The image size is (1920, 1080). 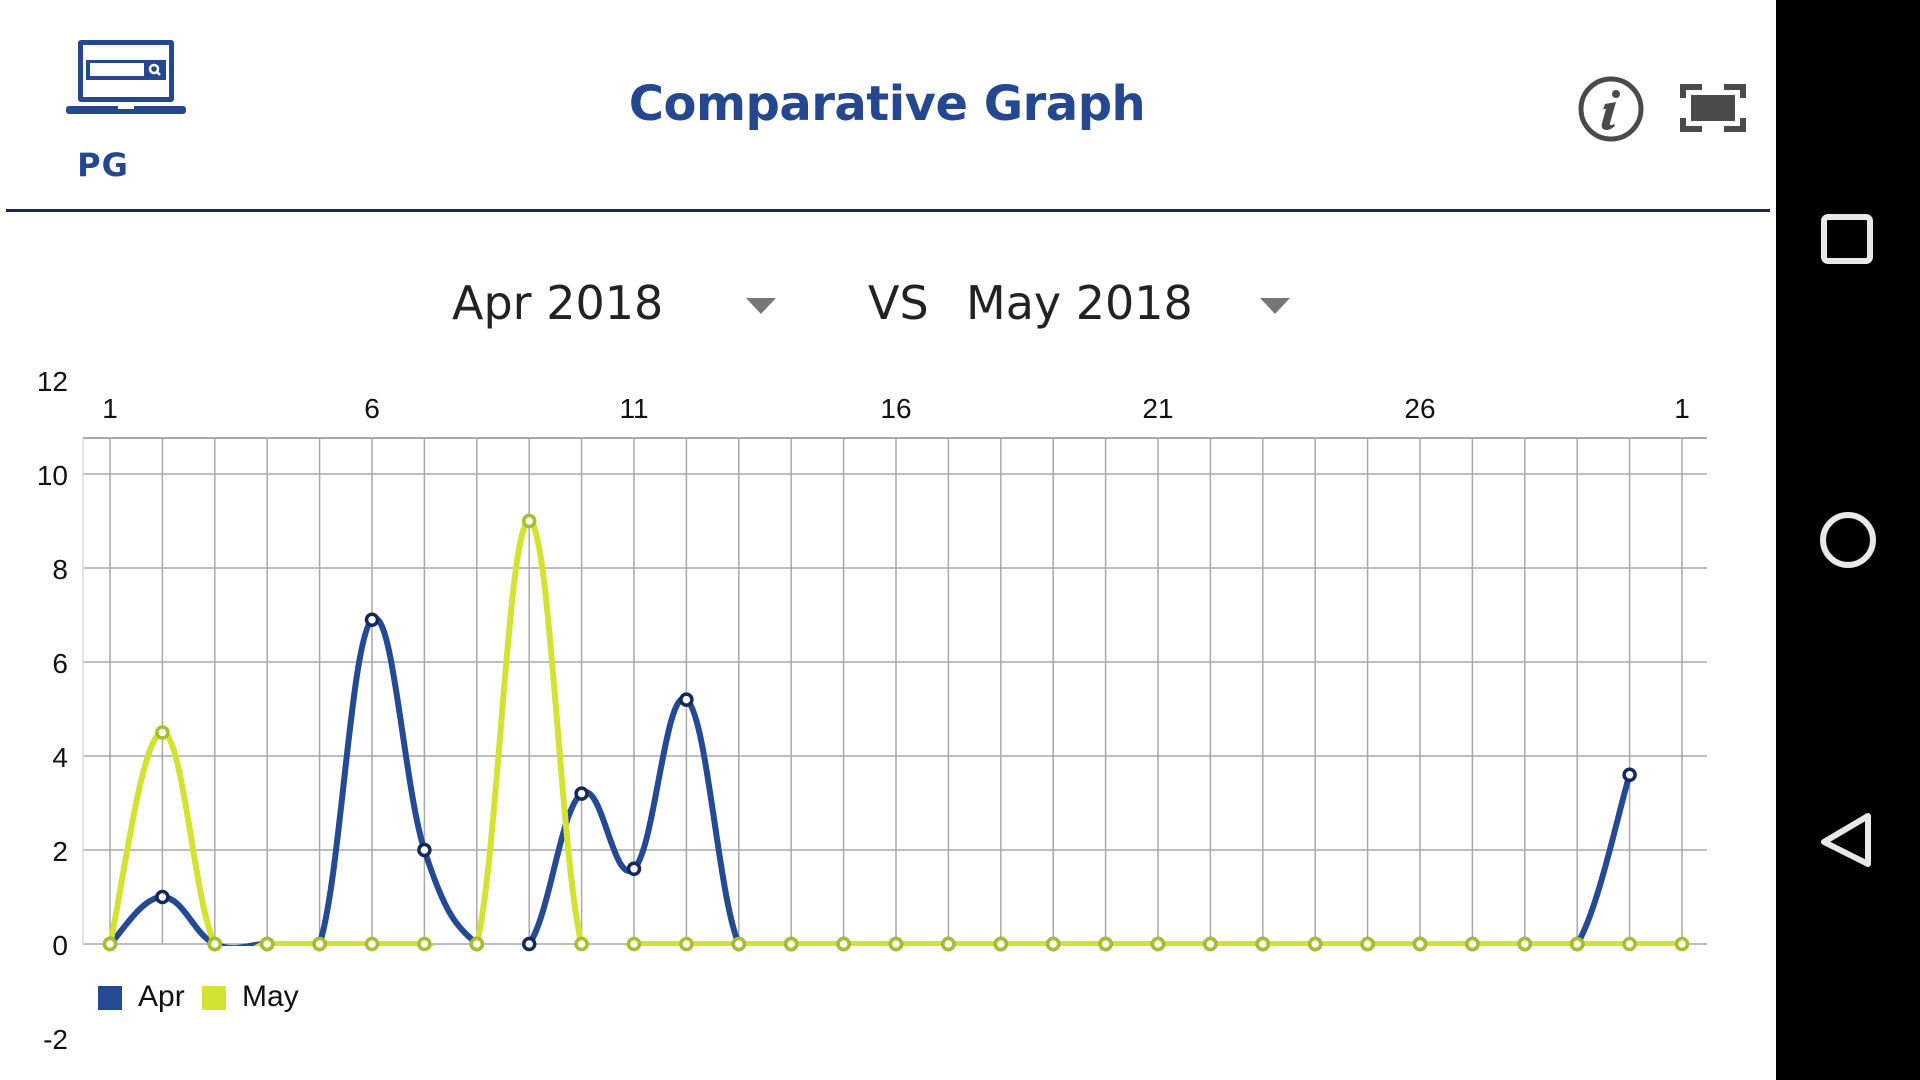 I want to click on logo-label: PG, so click(x=103, y=165).